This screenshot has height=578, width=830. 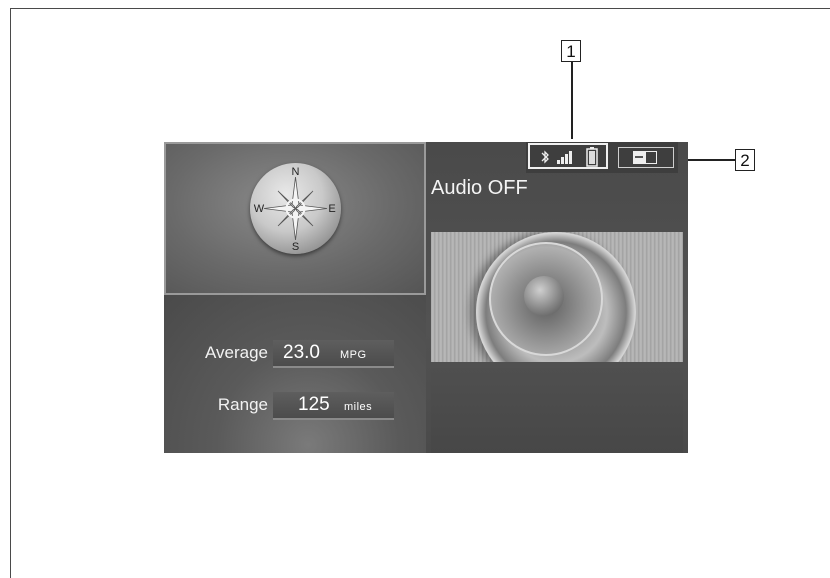 What do you see at coordinates (259, 209) in the screenshot?
I see `compass-west-label: W` at bounding box center [259, 209].